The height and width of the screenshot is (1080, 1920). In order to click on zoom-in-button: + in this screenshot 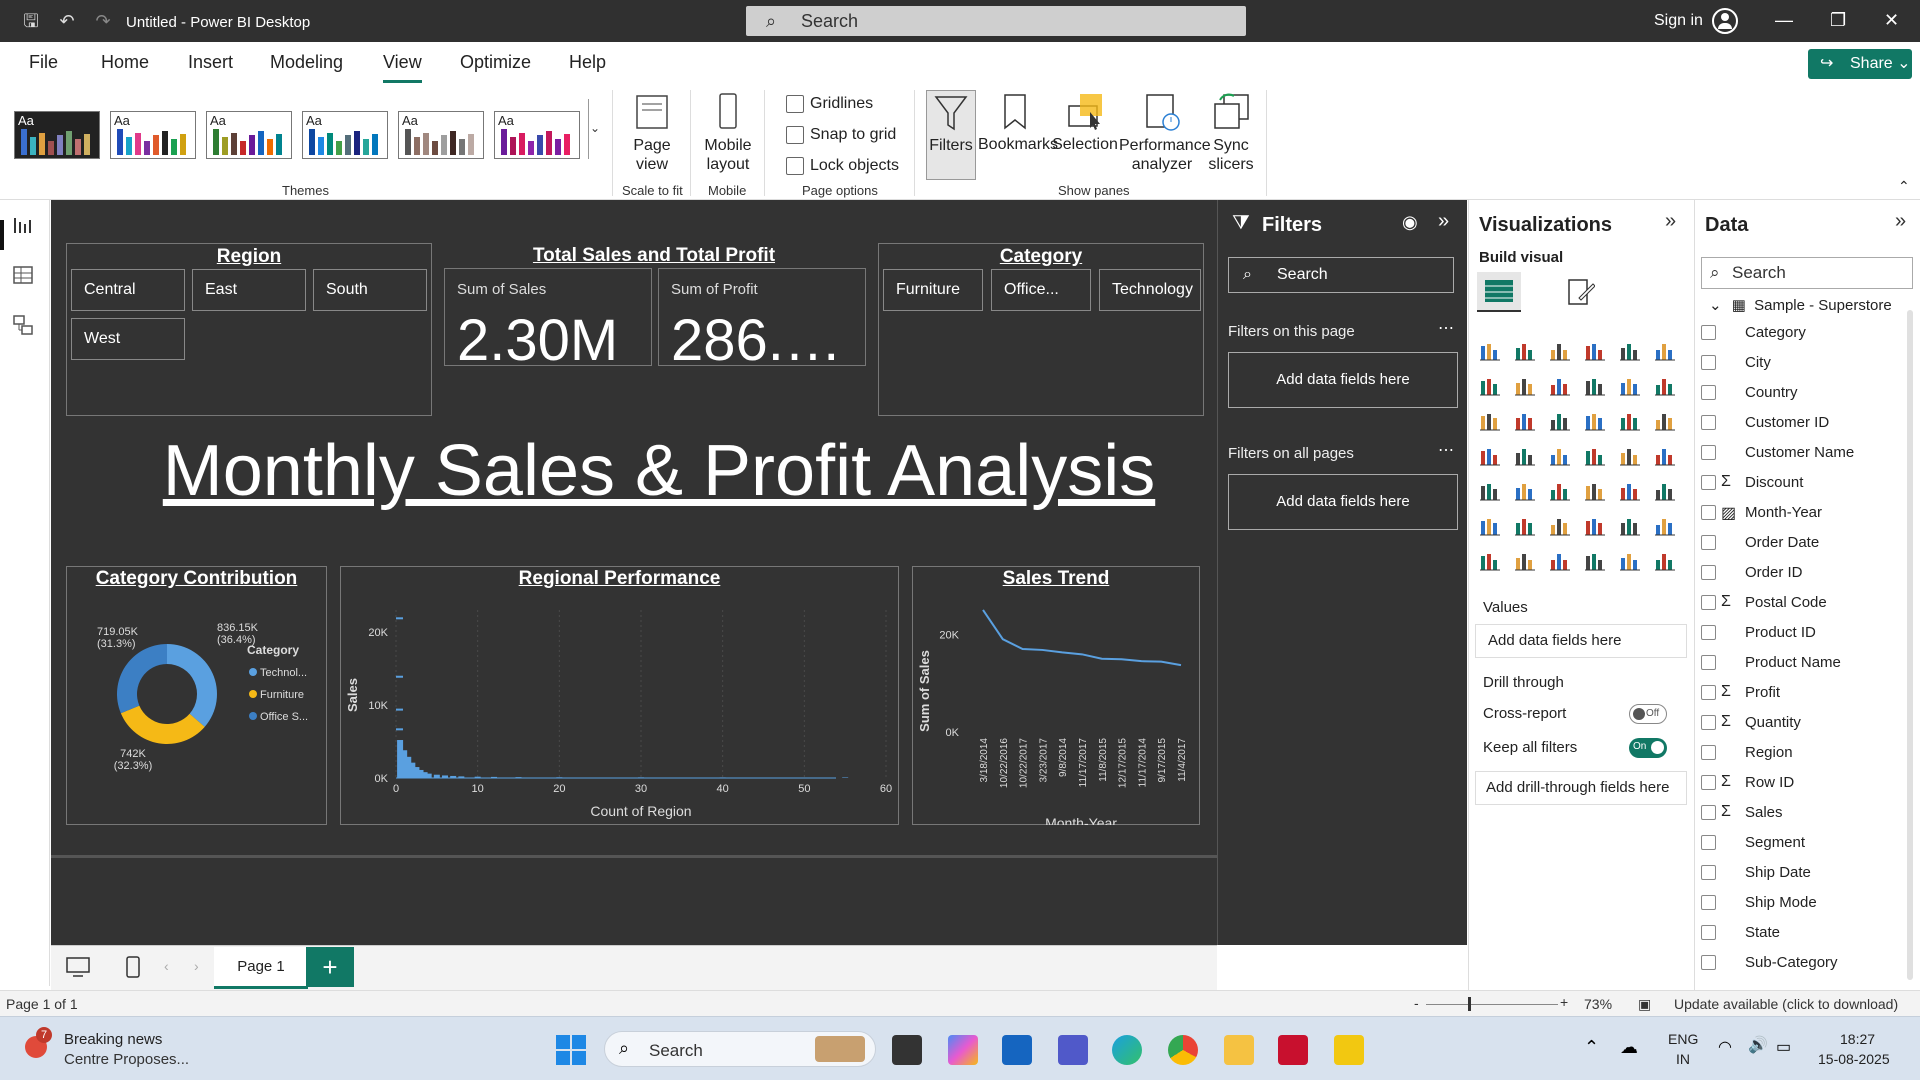, I will do `click(1564, 1002)`.